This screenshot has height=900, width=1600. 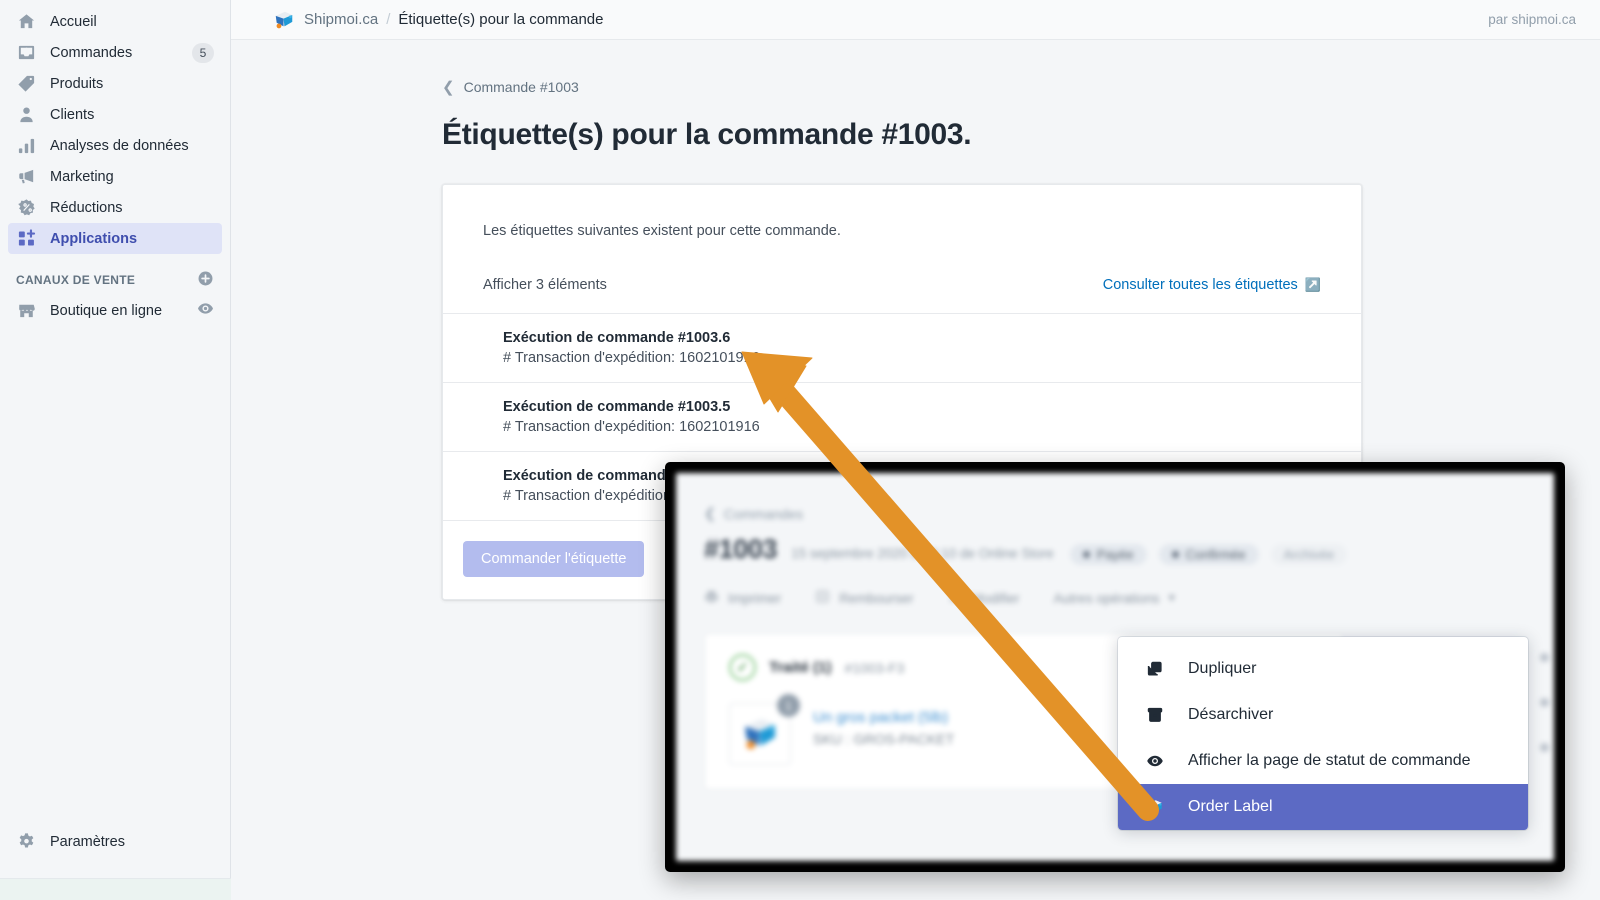 What do you see at coordinates (26, 842) in the screenshot?
I see `gear-icon` at bounding box center [26, 842].